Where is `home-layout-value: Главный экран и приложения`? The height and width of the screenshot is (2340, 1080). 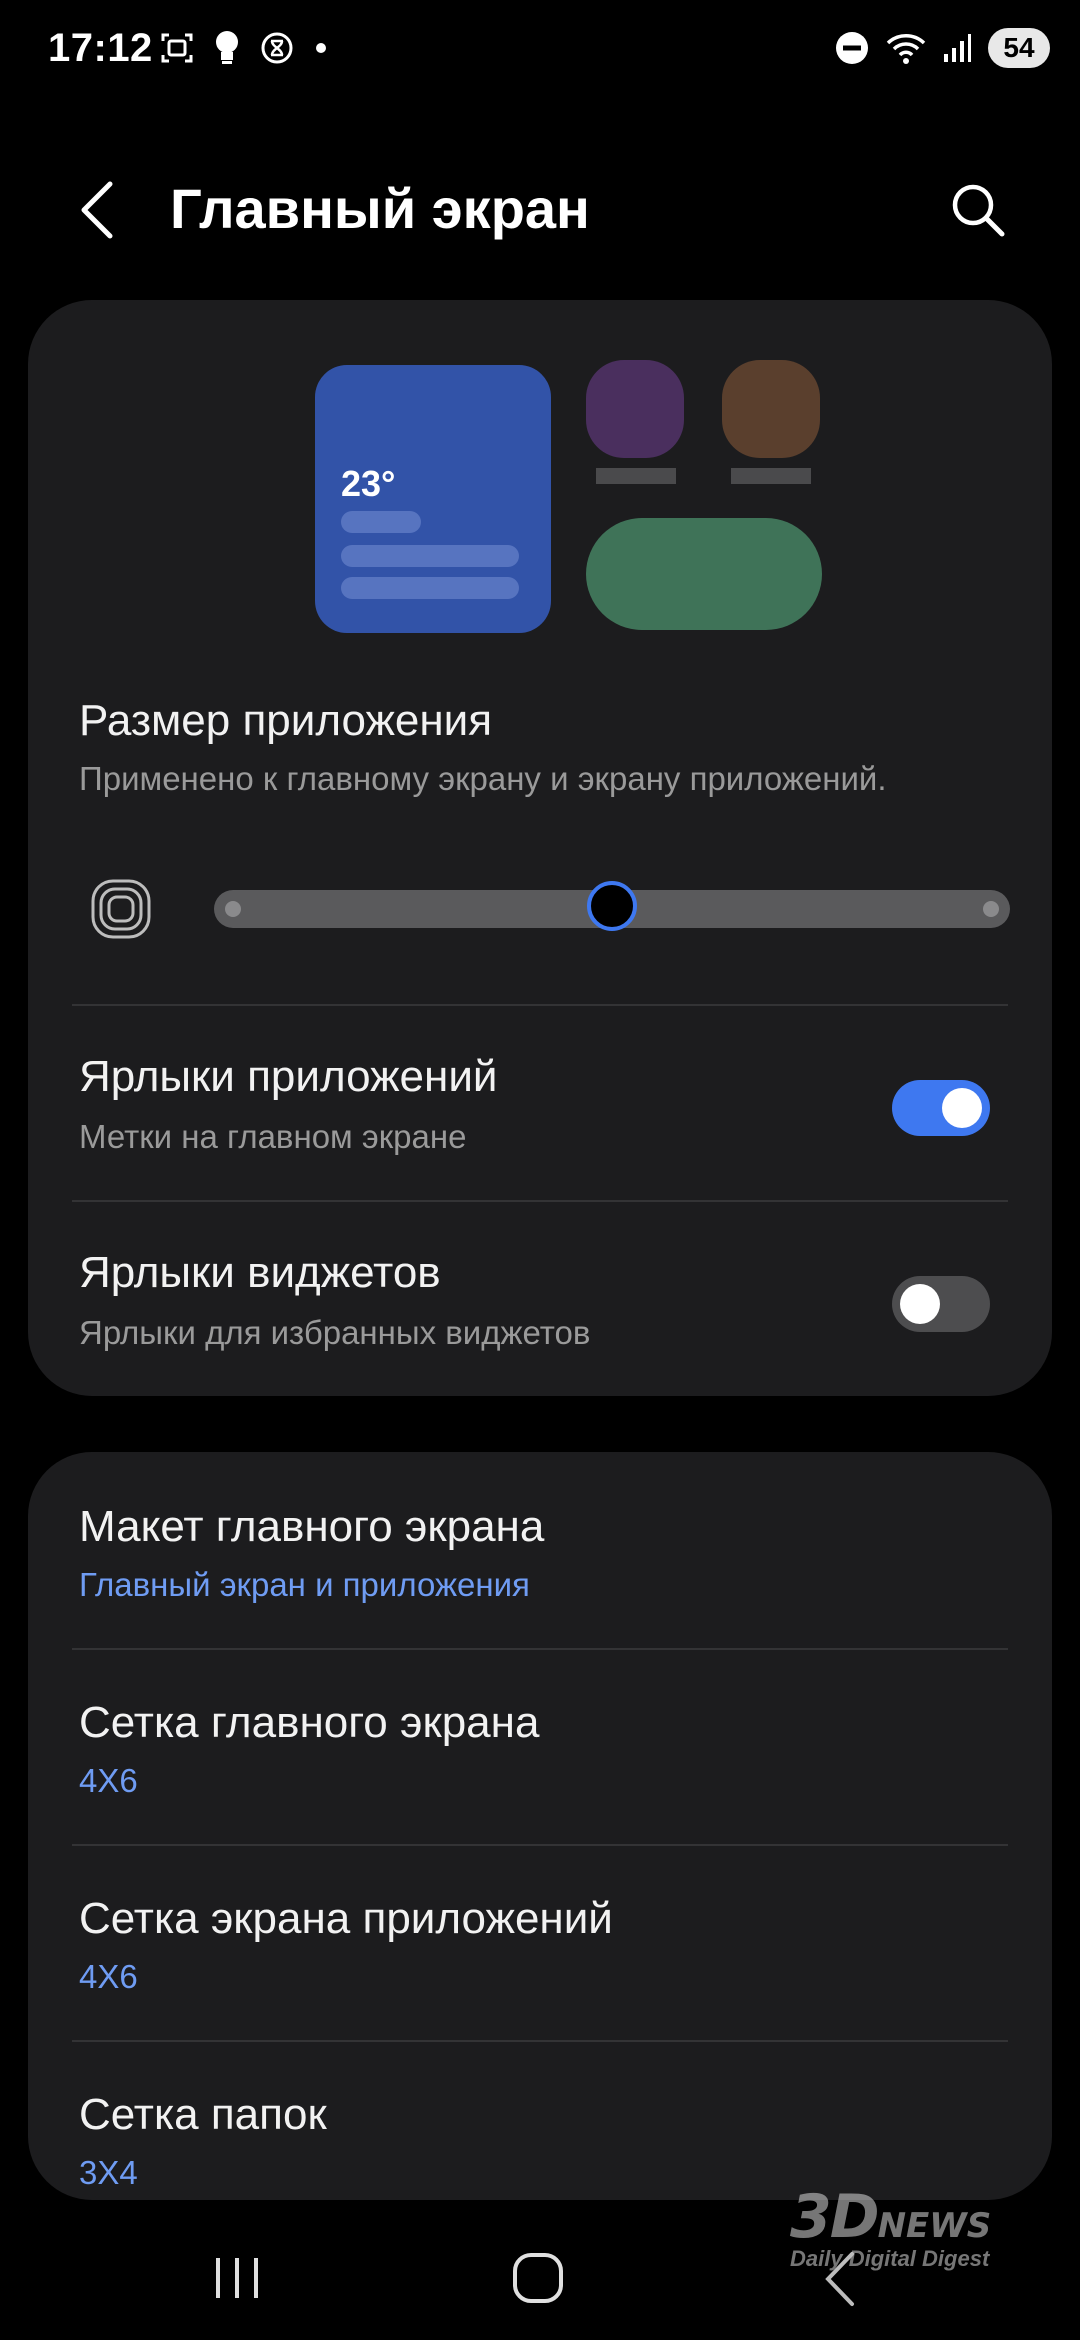 home-layout-value: Главный экран и приложения is located at coordinates (304, 1584).